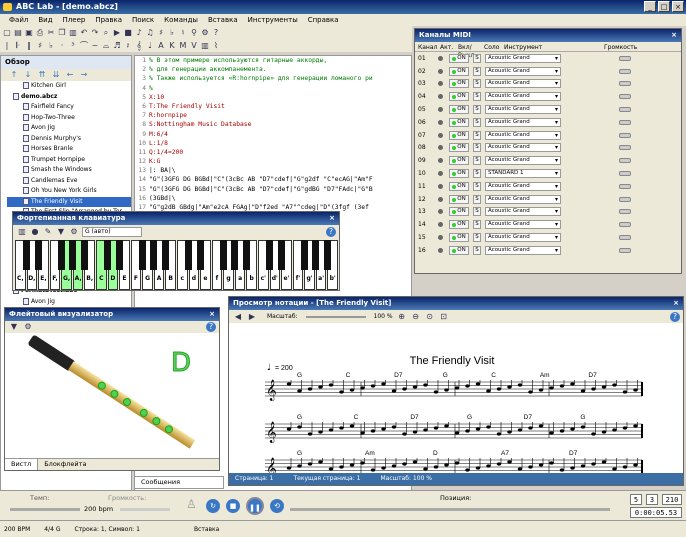 The width and height of the screenshot is (686, 537). What do you see at coordinates (84, 75) in the screenshot?
I see `forward-icon: →` at bounding box center [84, 75].